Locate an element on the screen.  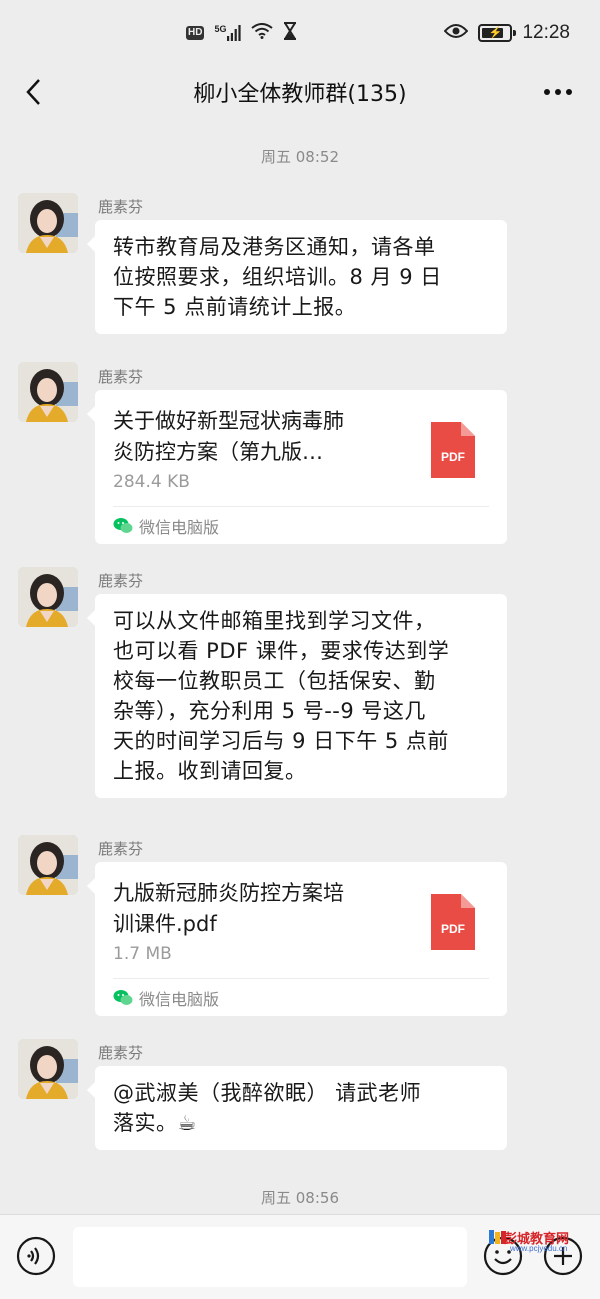
chat-title: 柳小全体教师群(135) is located at coordinates (300, 94).